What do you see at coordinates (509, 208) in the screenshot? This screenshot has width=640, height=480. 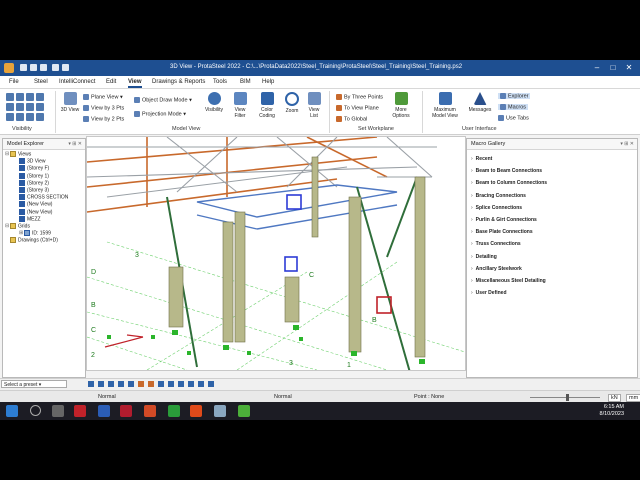 I see `macro-category-item: › Splice Connections` at bounding box center [509, 208].